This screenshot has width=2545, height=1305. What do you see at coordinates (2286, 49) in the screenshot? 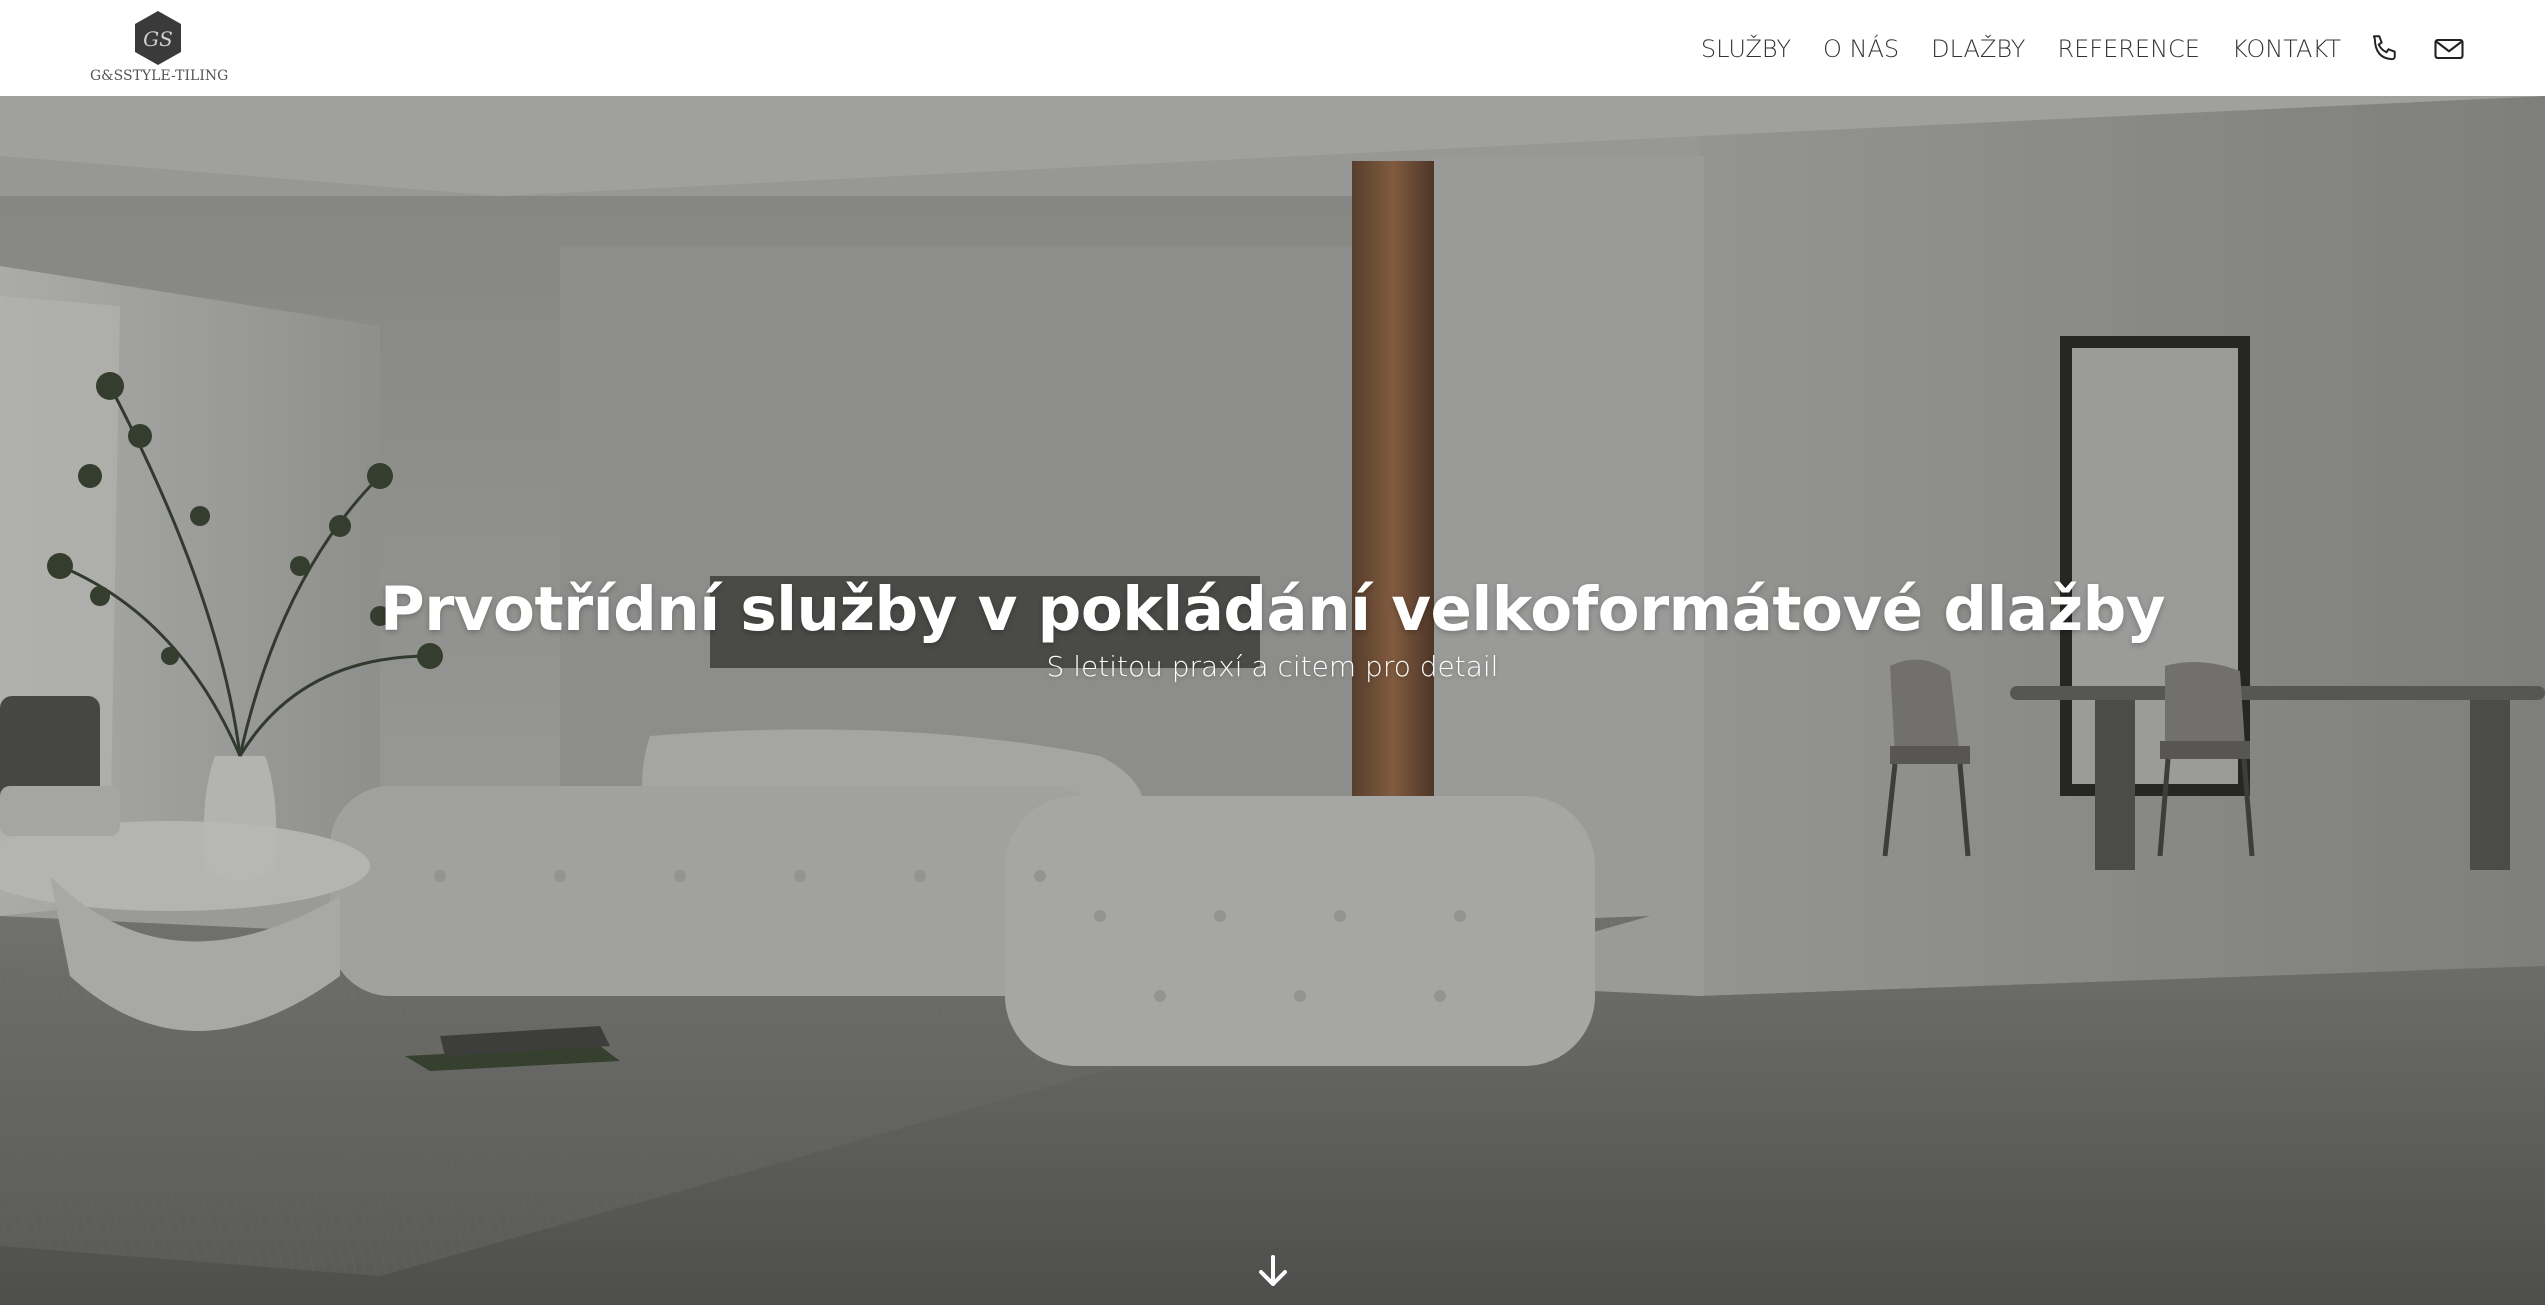
I see `nav-item-kontakt: KONTAKT` at bounding box center [2286, 49].